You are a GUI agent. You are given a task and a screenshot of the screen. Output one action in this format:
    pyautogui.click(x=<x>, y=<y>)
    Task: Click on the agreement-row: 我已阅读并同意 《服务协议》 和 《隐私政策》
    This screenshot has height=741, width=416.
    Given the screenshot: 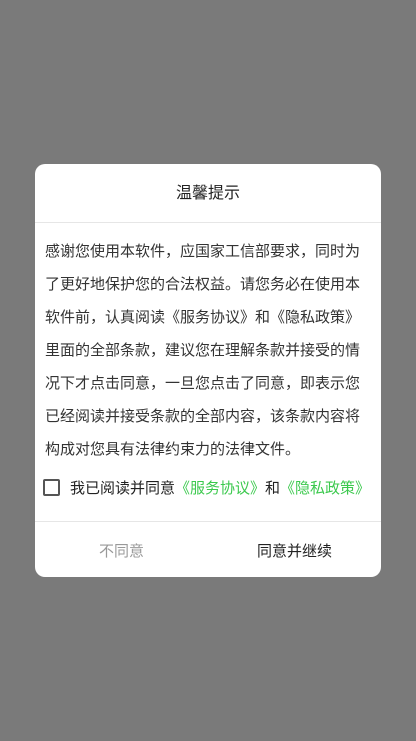 What is the action you would take?
    pyautogui.click(x=208, y=487)
    